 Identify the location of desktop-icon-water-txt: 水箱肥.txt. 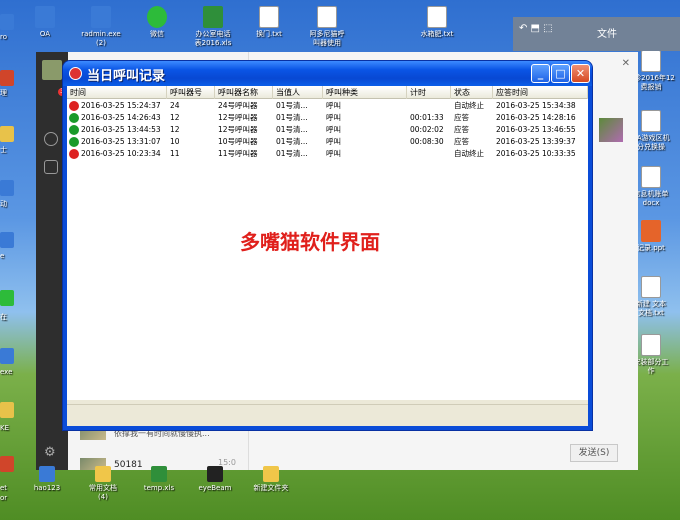
(437, 22).